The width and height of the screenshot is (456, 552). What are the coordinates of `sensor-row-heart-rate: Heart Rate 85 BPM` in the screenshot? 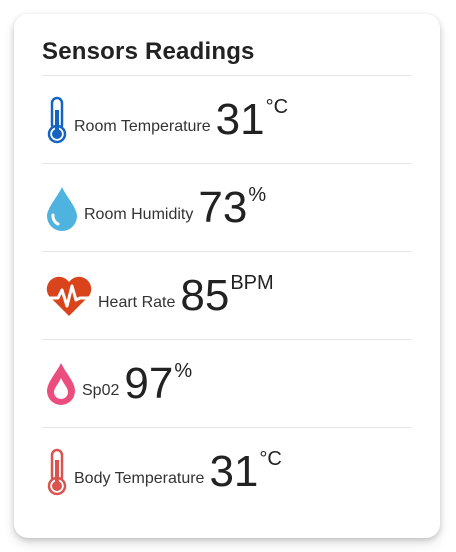 It's located at (227, 295).